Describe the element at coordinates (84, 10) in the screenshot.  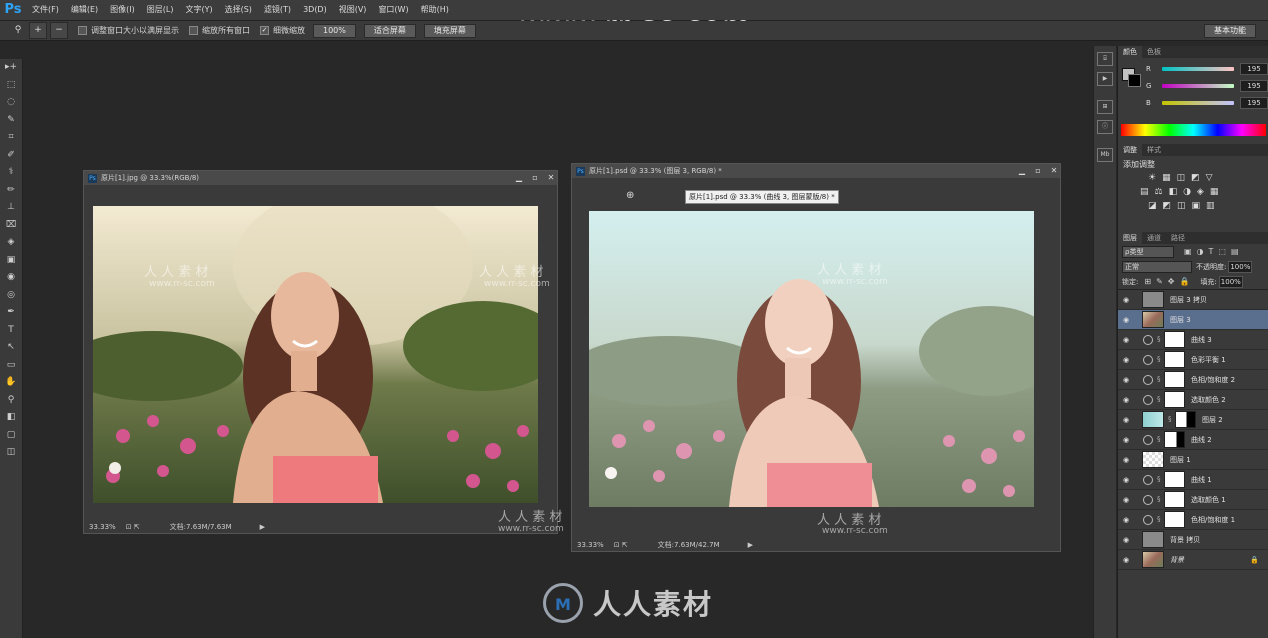
I see `menu-item: 编辑(E)` at that location.